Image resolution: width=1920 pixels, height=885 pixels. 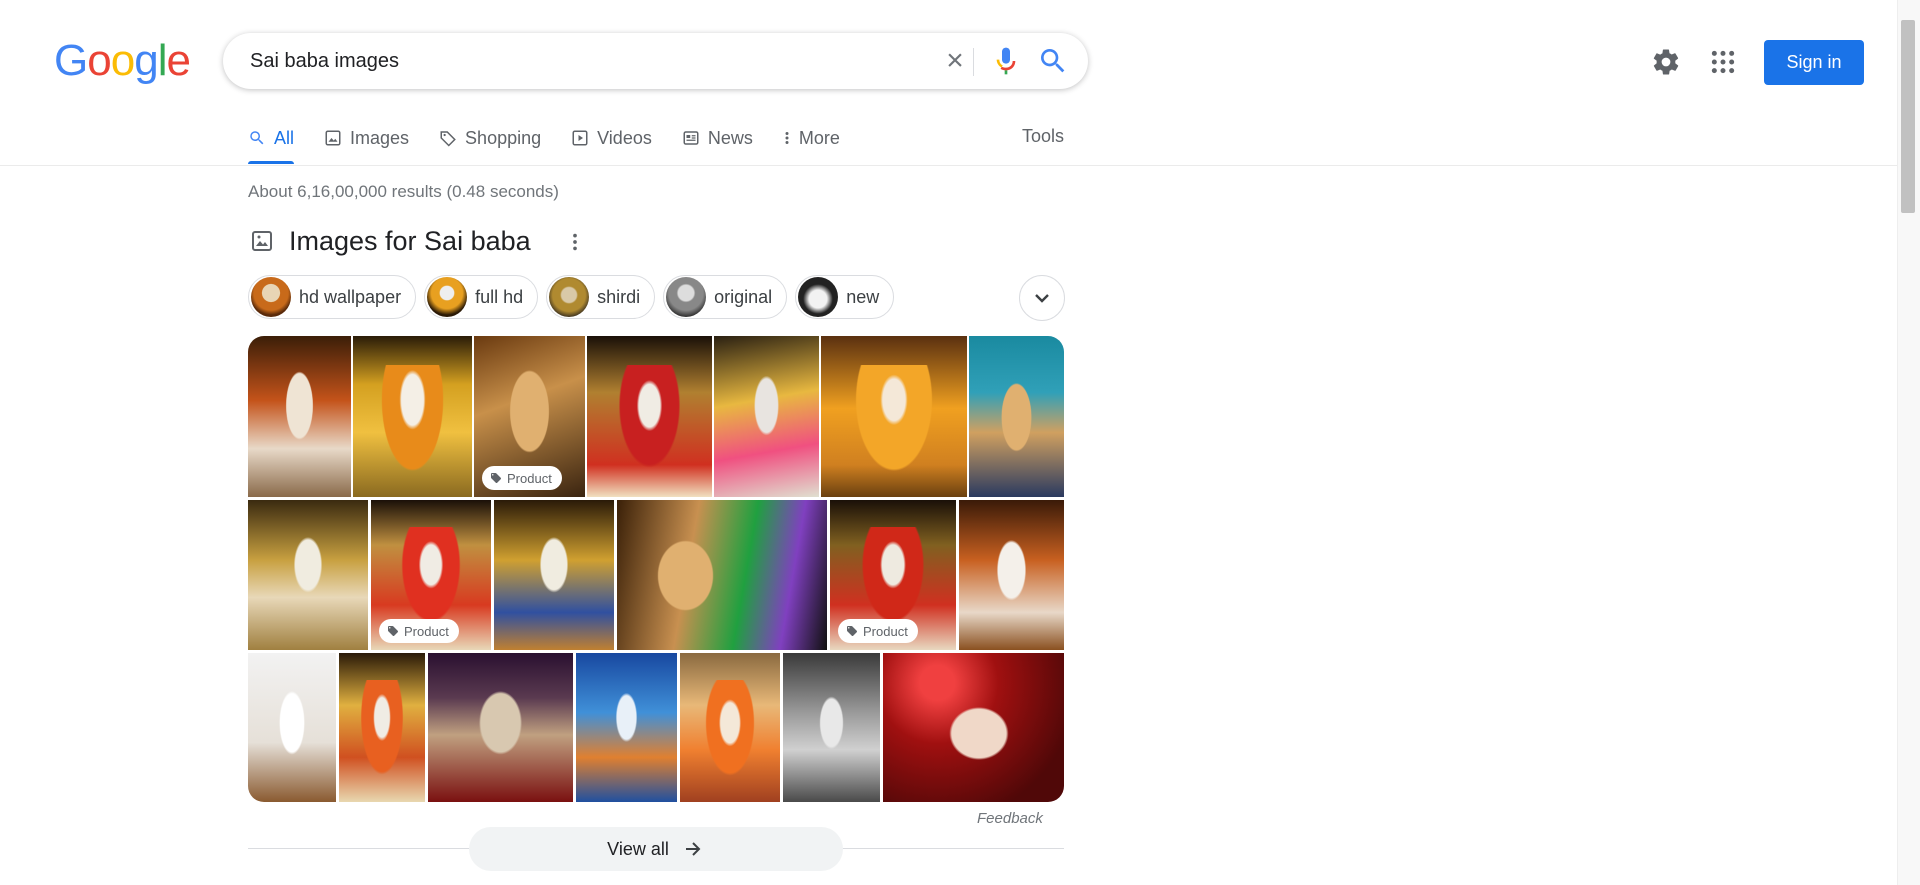 What do you see at coordinates (863, 296) in the screenshot?
I see `chip-label: new` at bounding box center [863, 296].